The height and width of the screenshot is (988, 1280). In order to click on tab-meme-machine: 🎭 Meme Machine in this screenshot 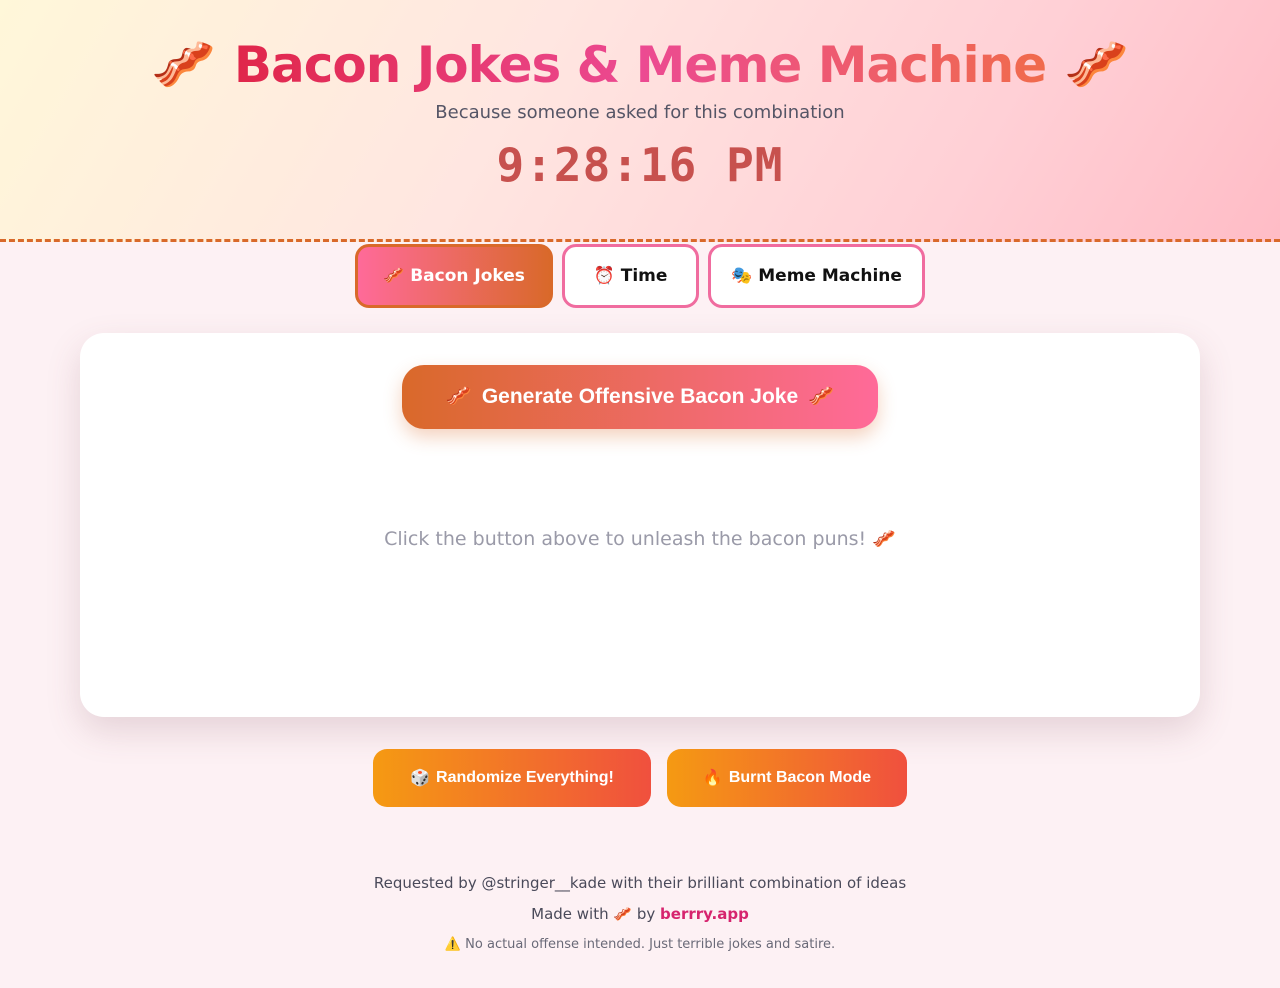, I will do `click(816, 276)`.